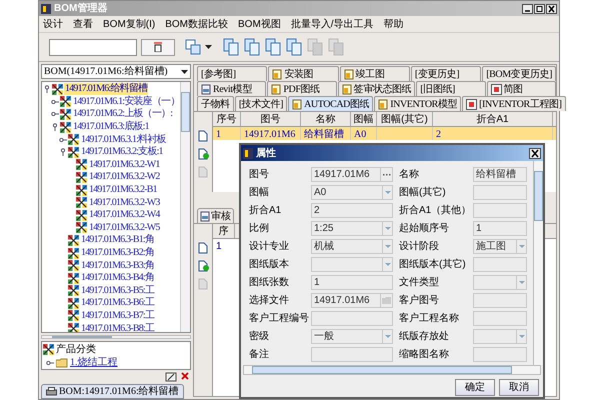 The image size is (600, 400). I want to click on tree-item: 14917.01M6.1:安装座（一）, so click(126, 102).